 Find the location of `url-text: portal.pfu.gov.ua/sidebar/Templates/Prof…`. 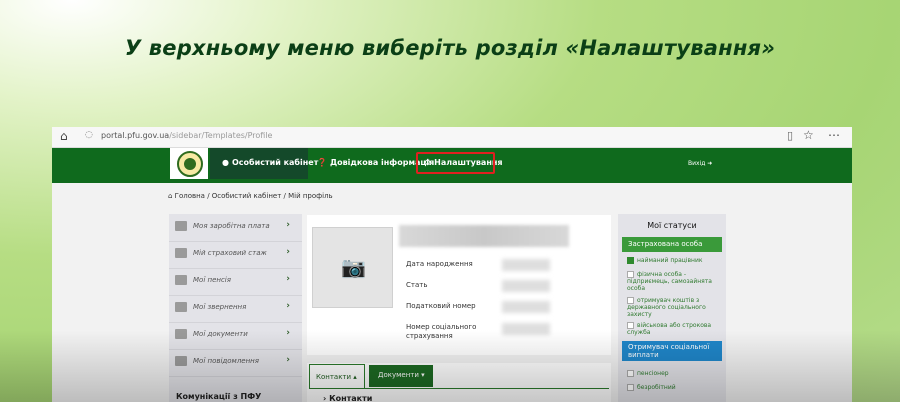

url-text: portal.pfu.gov.ua/sidebar/Templates/Prof… is located at coordinates (187, 135).